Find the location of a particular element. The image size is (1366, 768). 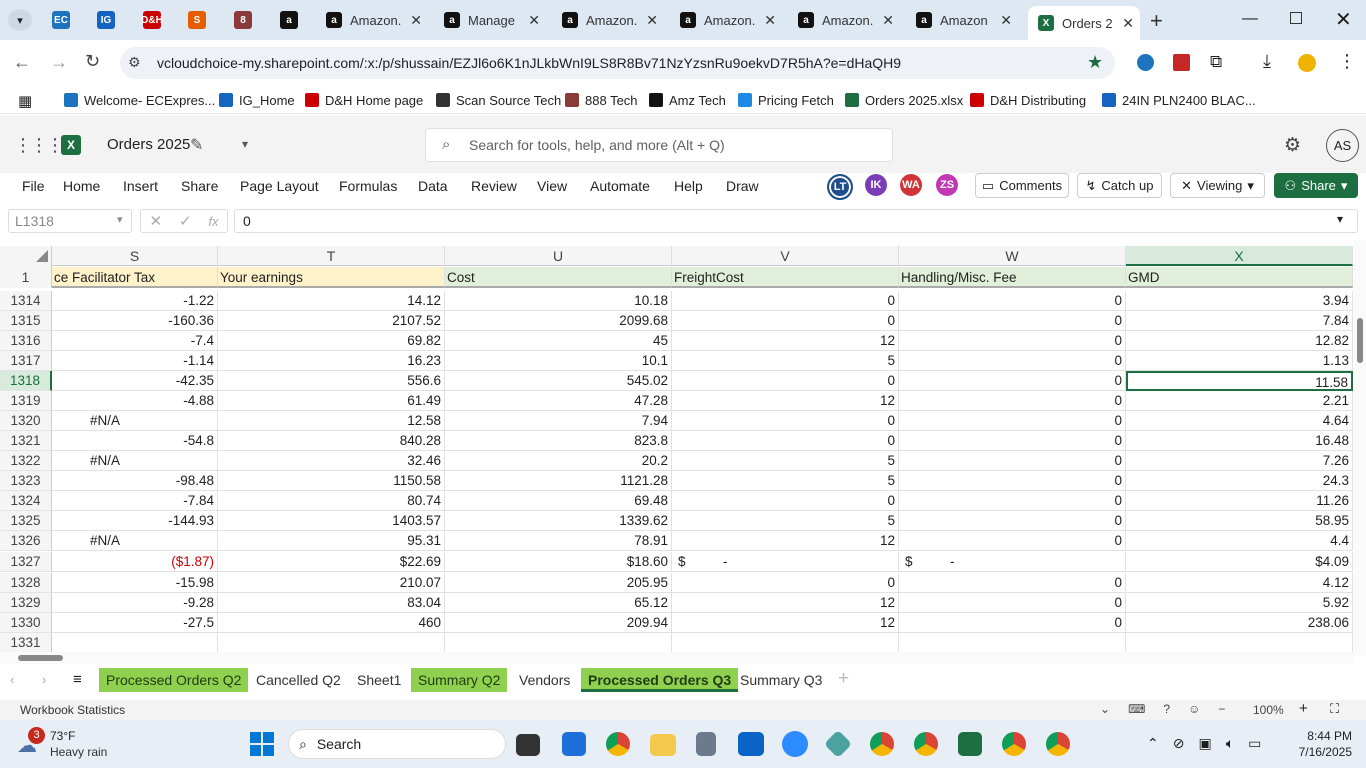

row-number: 1320 is located at coordinates (26, 421).